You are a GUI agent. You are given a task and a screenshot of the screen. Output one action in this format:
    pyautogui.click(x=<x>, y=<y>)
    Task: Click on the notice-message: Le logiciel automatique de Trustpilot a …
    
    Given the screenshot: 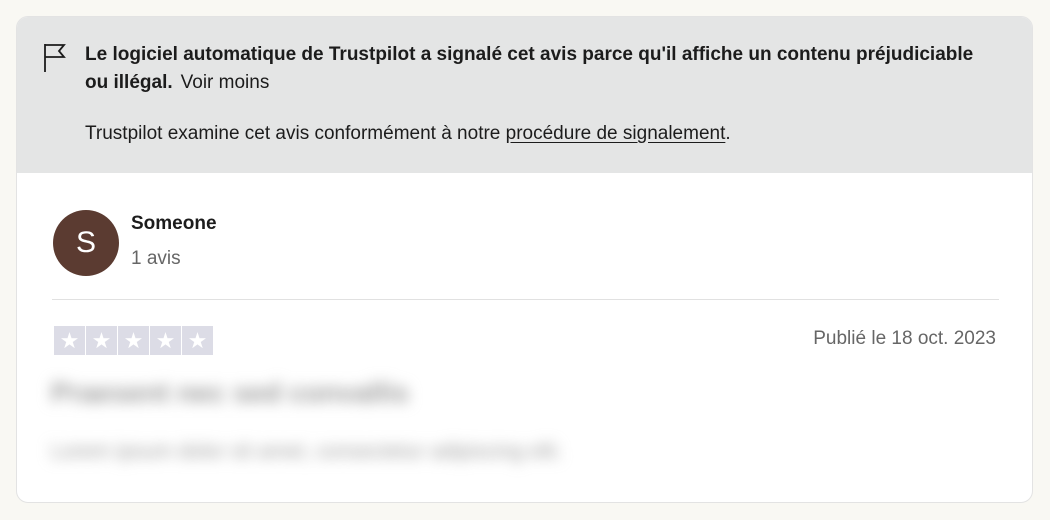 What is the action you would take?
    pyautogui.click(x=535, y=69)
    